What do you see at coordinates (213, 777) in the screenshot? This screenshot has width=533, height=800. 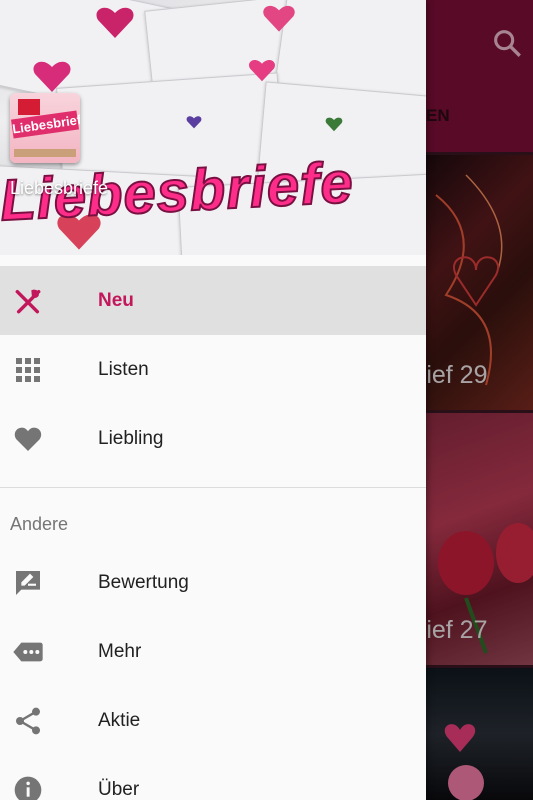 I see `menu-item-ueber: Über` at bounding box center [213, 777].